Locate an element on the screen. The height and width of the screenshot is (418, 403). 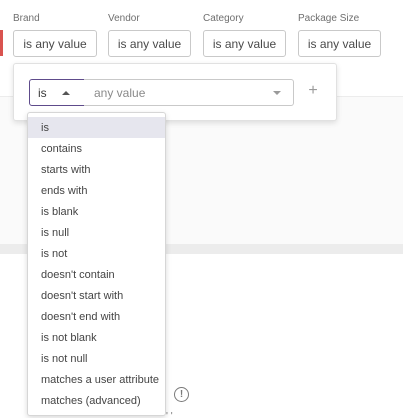
plus-icon: + is located at coordinates (313, 90).